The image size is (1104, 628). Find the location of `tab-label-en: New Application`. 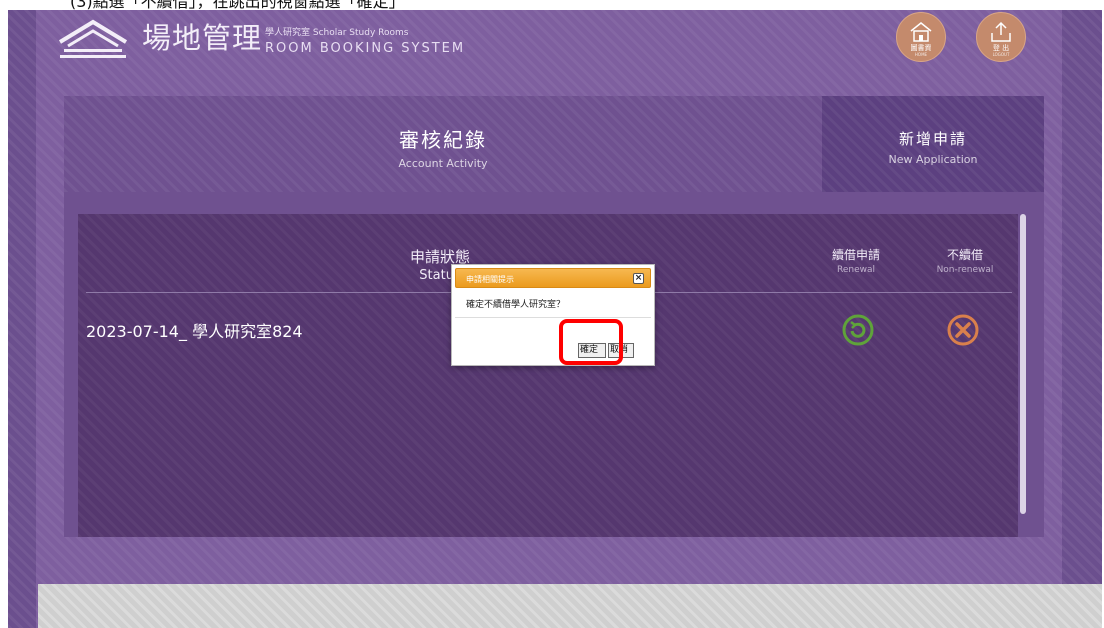

tab-label-en: New Application is located at coordinates (933, 159).